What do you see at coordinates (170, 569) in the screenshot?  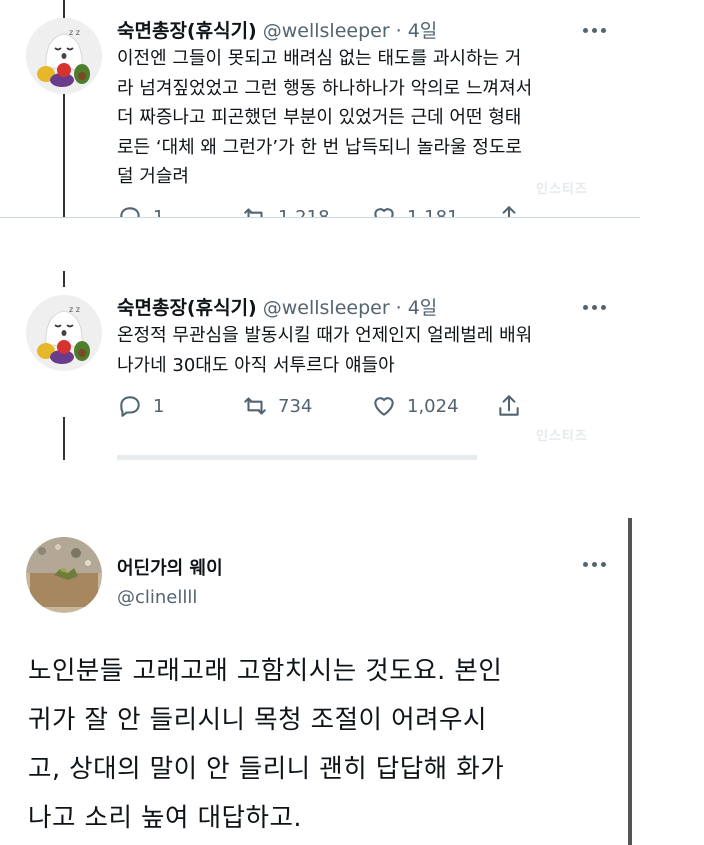 I see `display-name: 어딘가의 웨이` at bounding box center [170, 569].